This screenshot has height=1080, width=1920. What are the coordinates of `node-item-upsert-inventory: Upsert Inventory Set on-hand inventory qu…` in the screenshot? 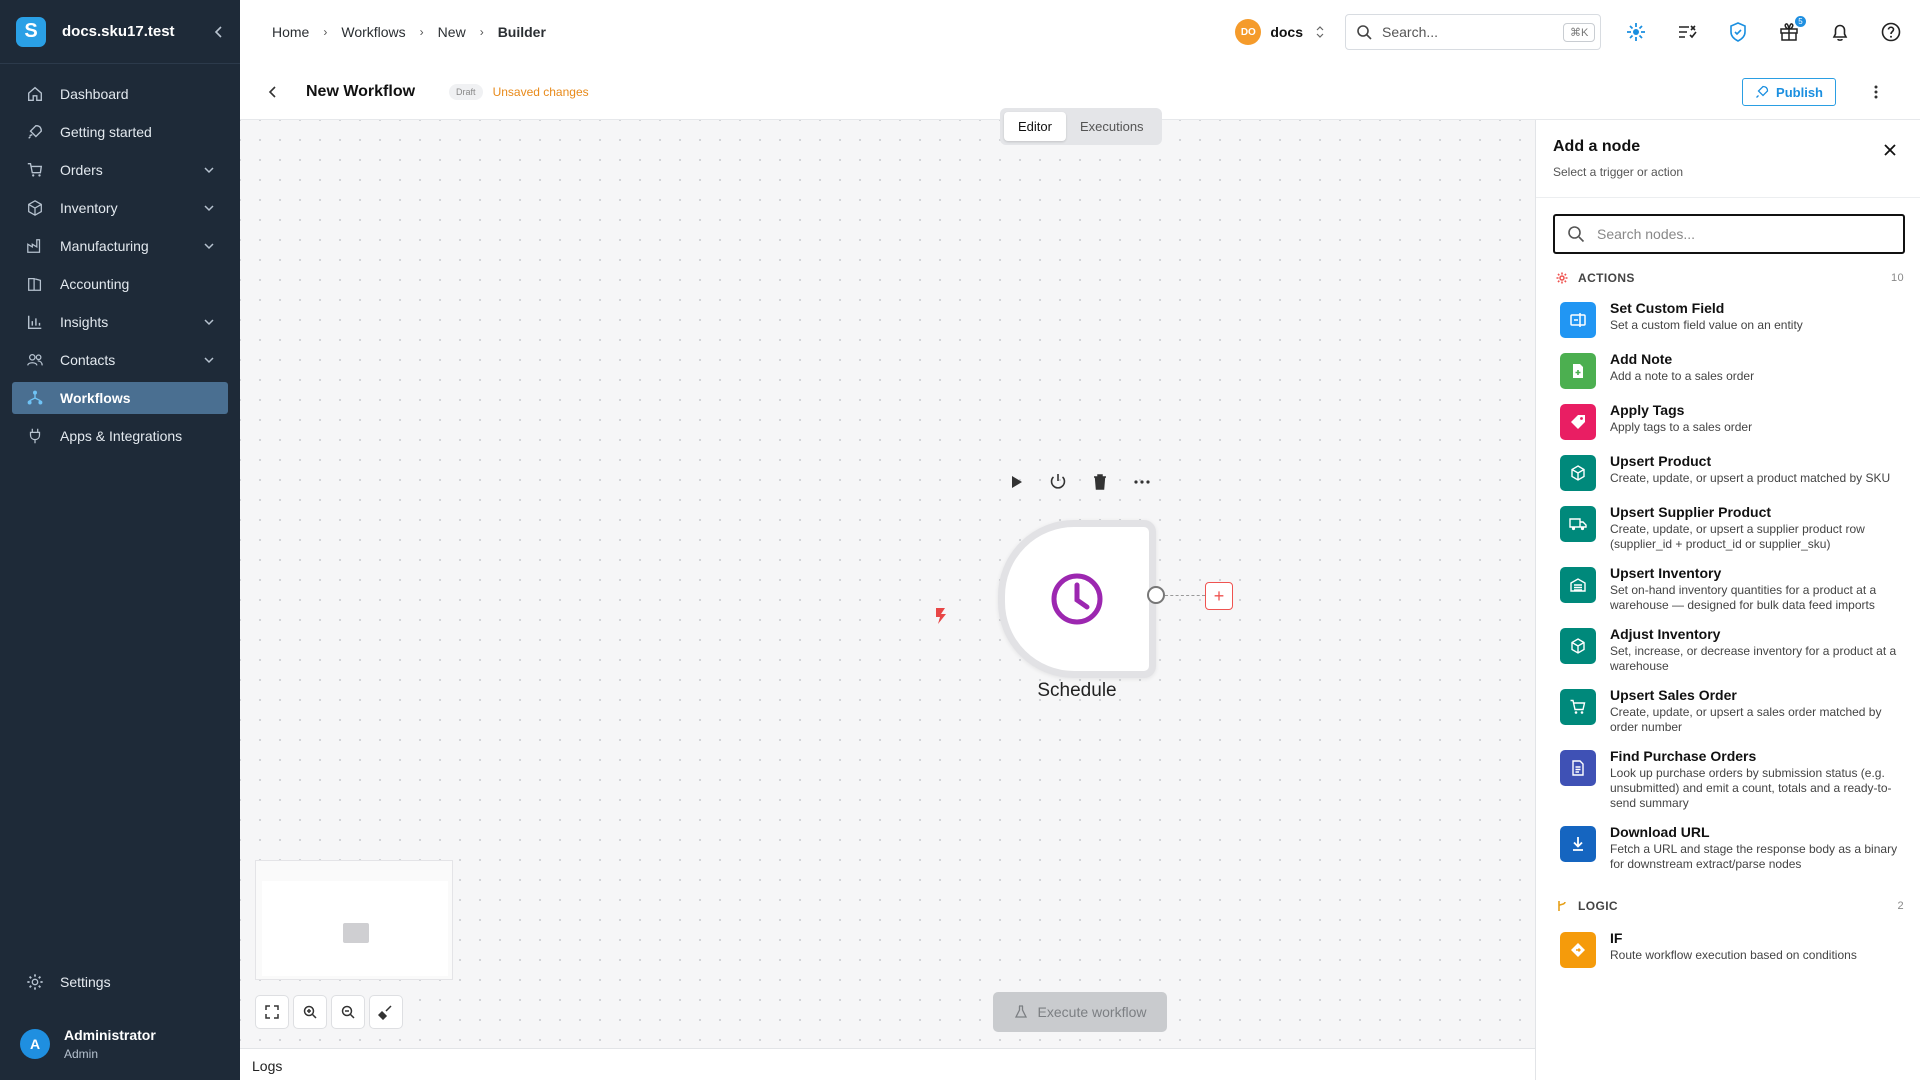 It's located at (1728, 589).